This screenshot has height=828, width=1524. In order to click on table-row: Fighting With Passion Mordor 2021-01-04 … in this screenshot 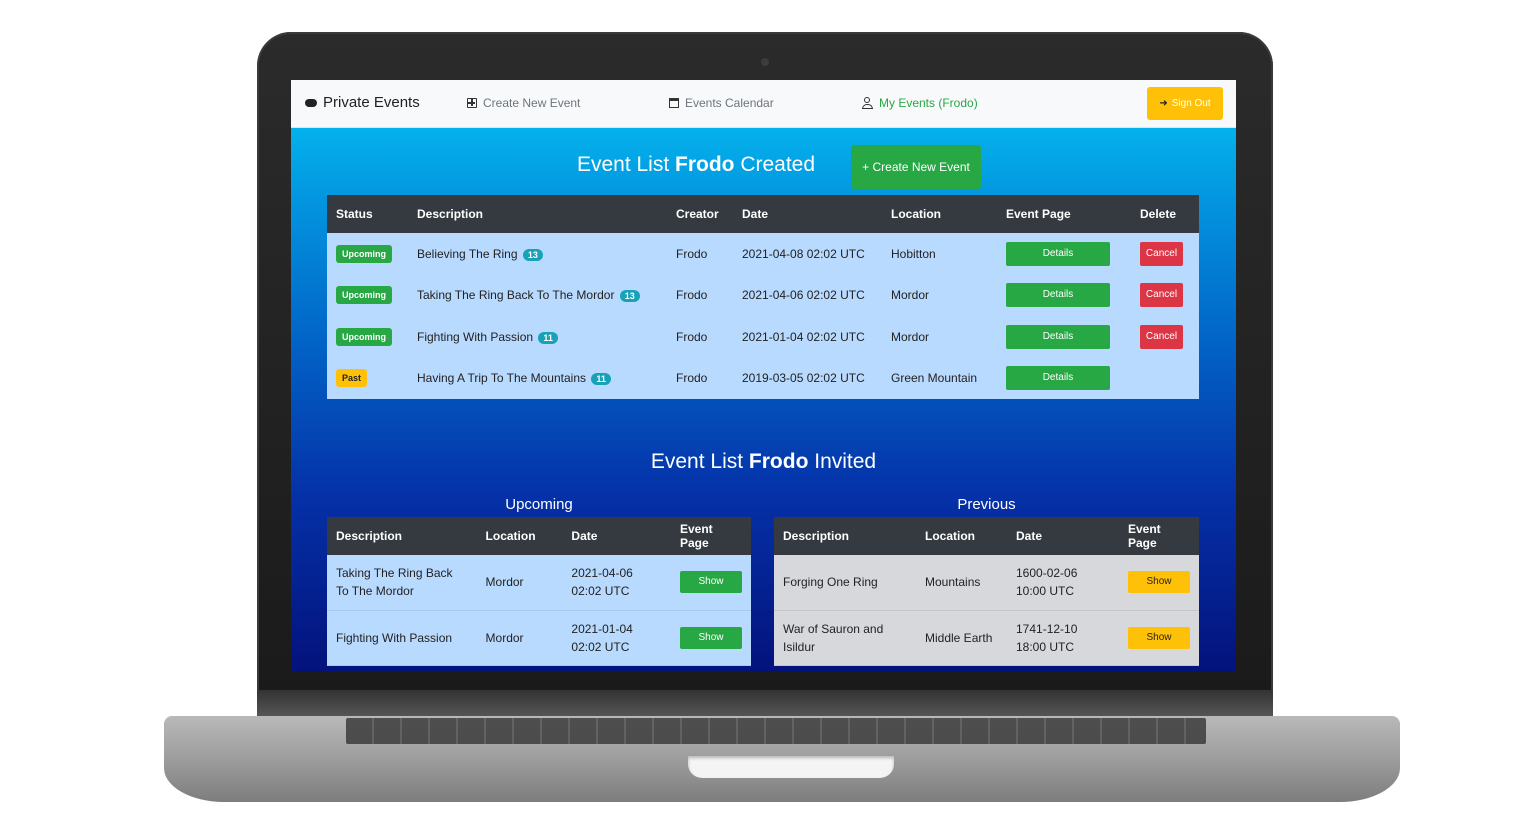, I will do `click(539, 637)`.